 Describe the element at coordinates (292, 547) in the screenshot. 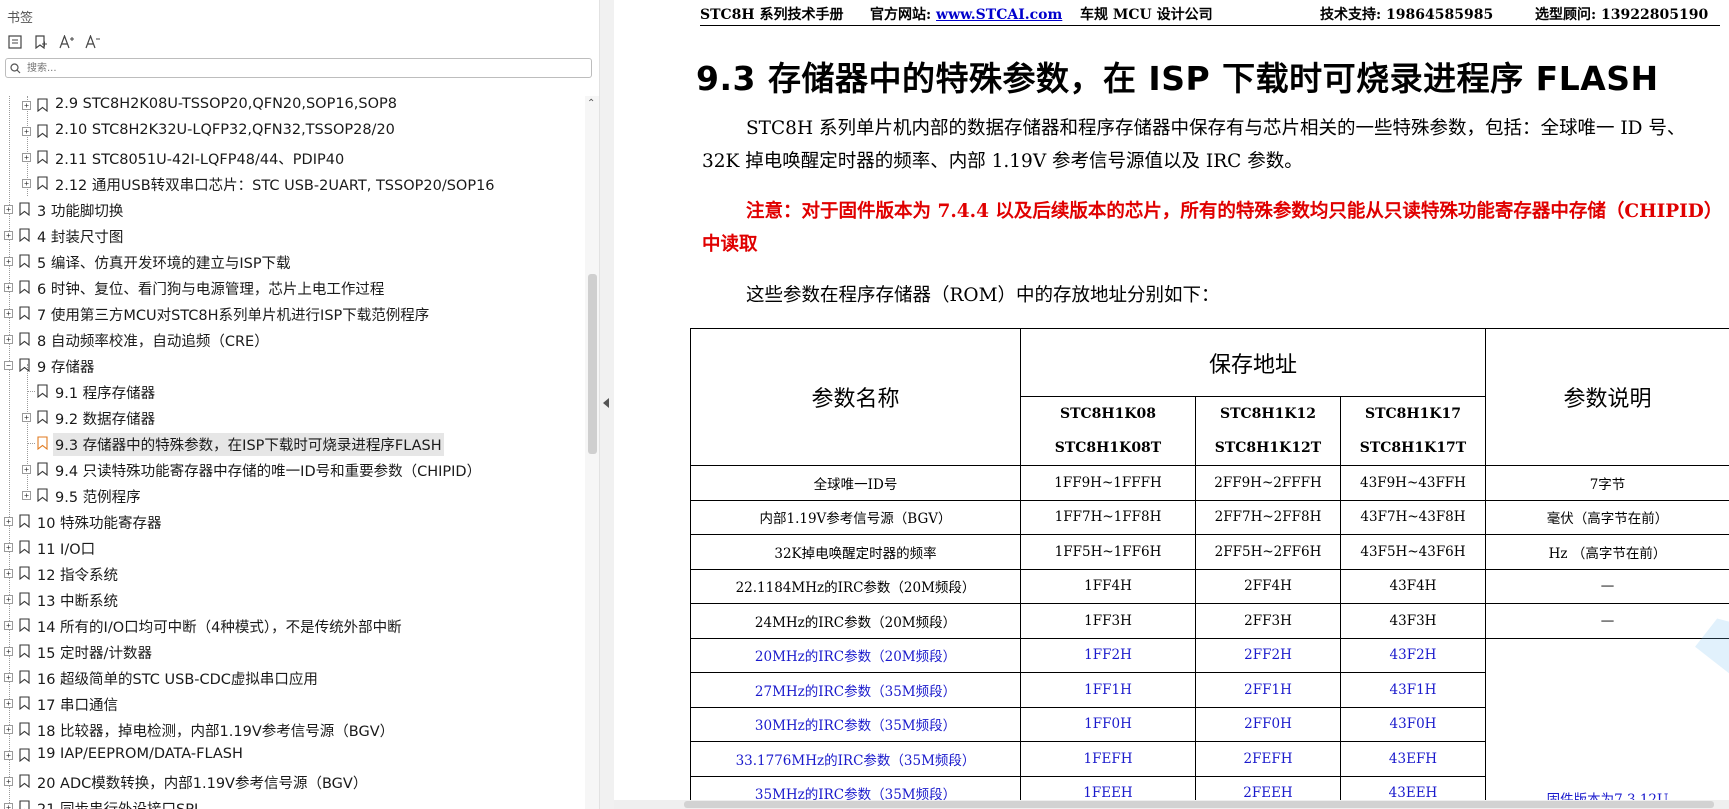

I see `bookmark-item: +11 I/O口` at that location.